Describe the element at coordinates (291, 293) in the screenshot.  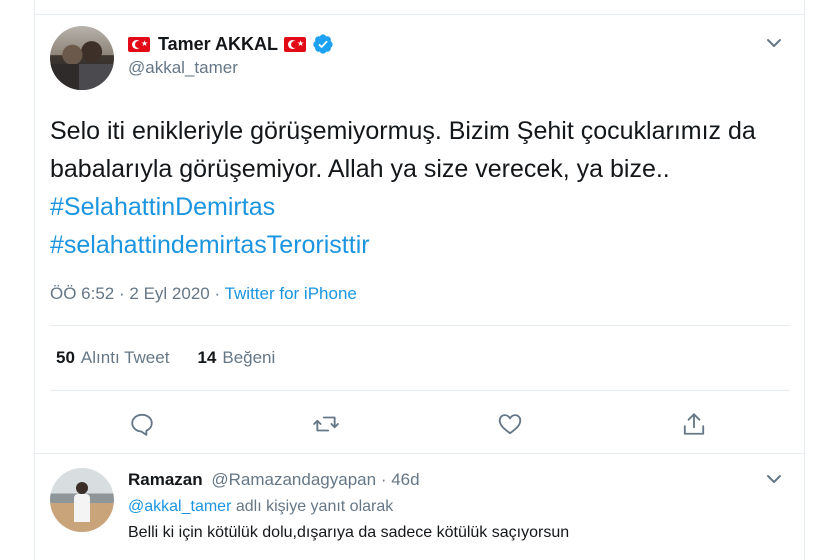
I see `tweet-source-link: Twitter for iPhone` at that location.